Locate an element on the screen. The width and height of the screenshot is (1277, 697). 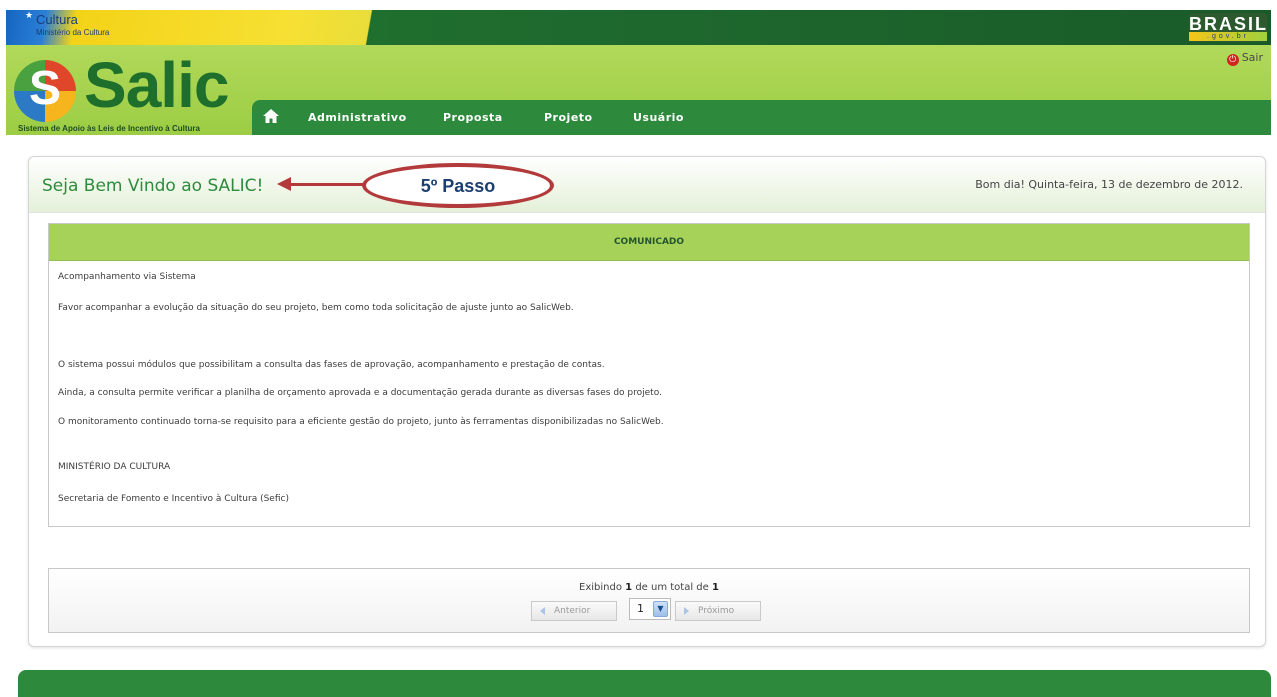
brasil-logo-subtext: .gov.br is located at coordinates (1228, 36).